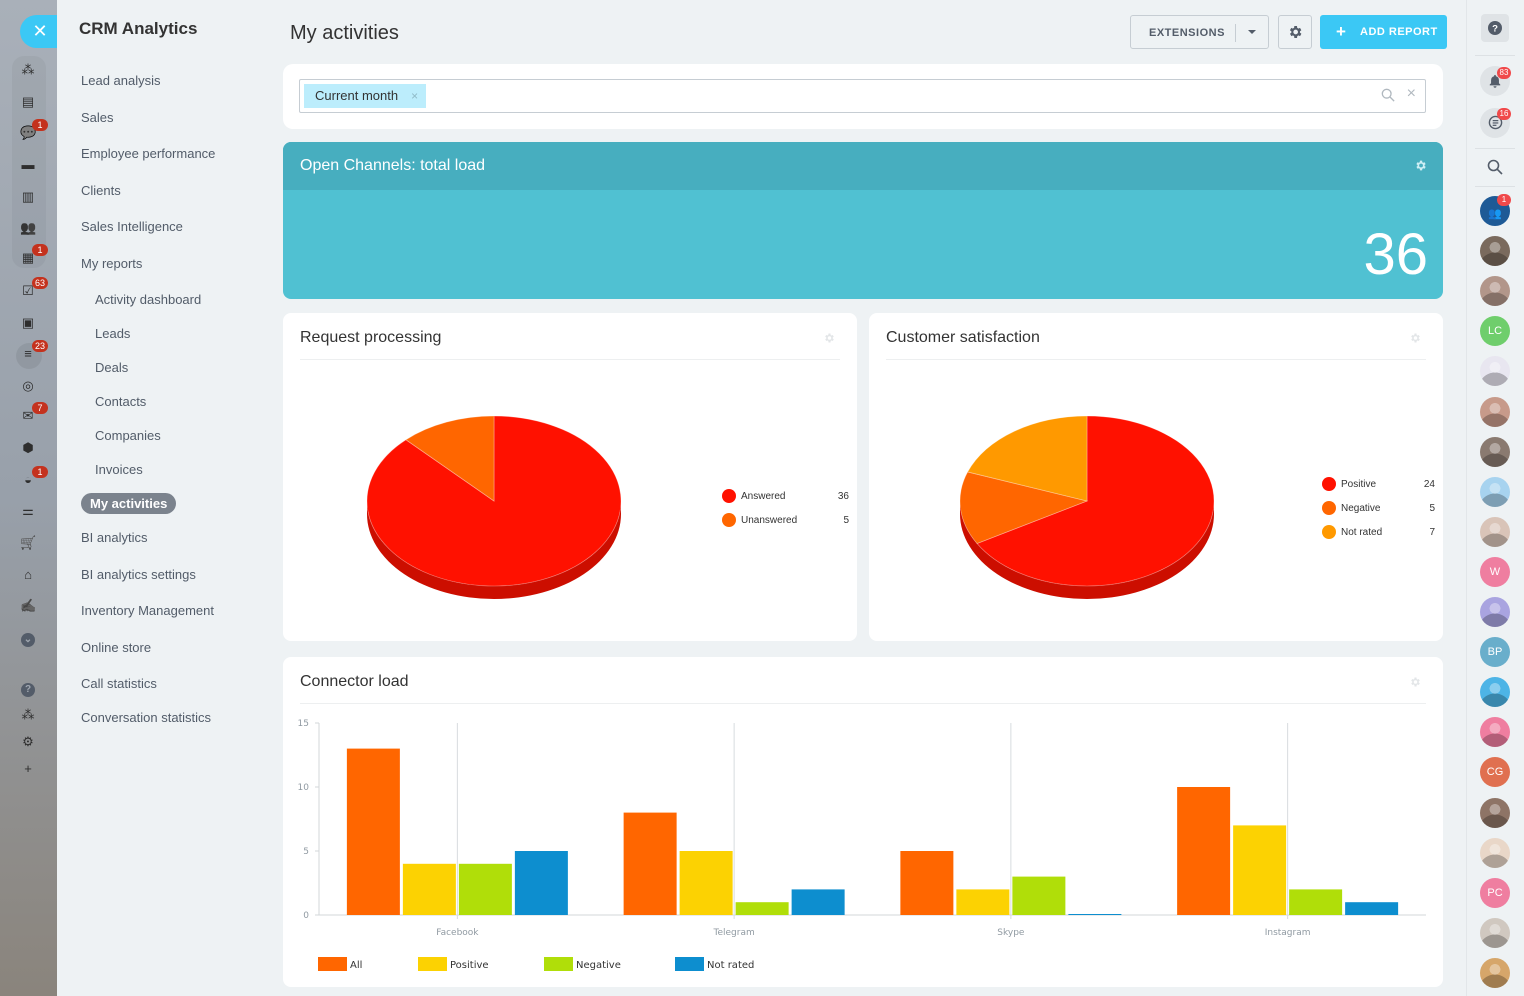  I want to click on bar-facebook-not-rated, so click(541, 883).